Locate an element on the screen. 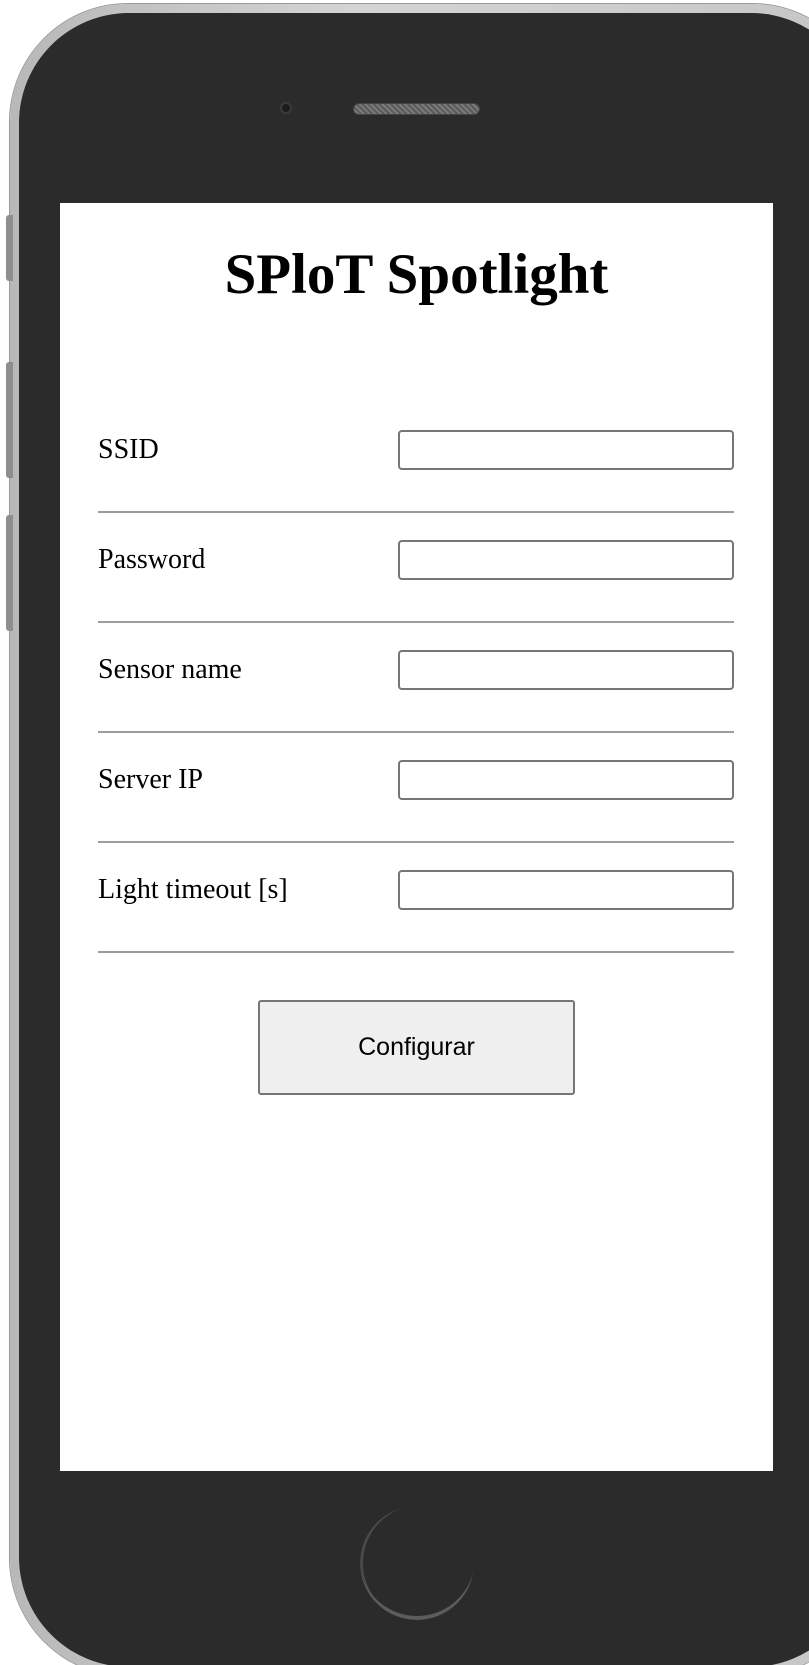 The image size is (809, 1665). volume-up-button is located at coordinates (9, 420).